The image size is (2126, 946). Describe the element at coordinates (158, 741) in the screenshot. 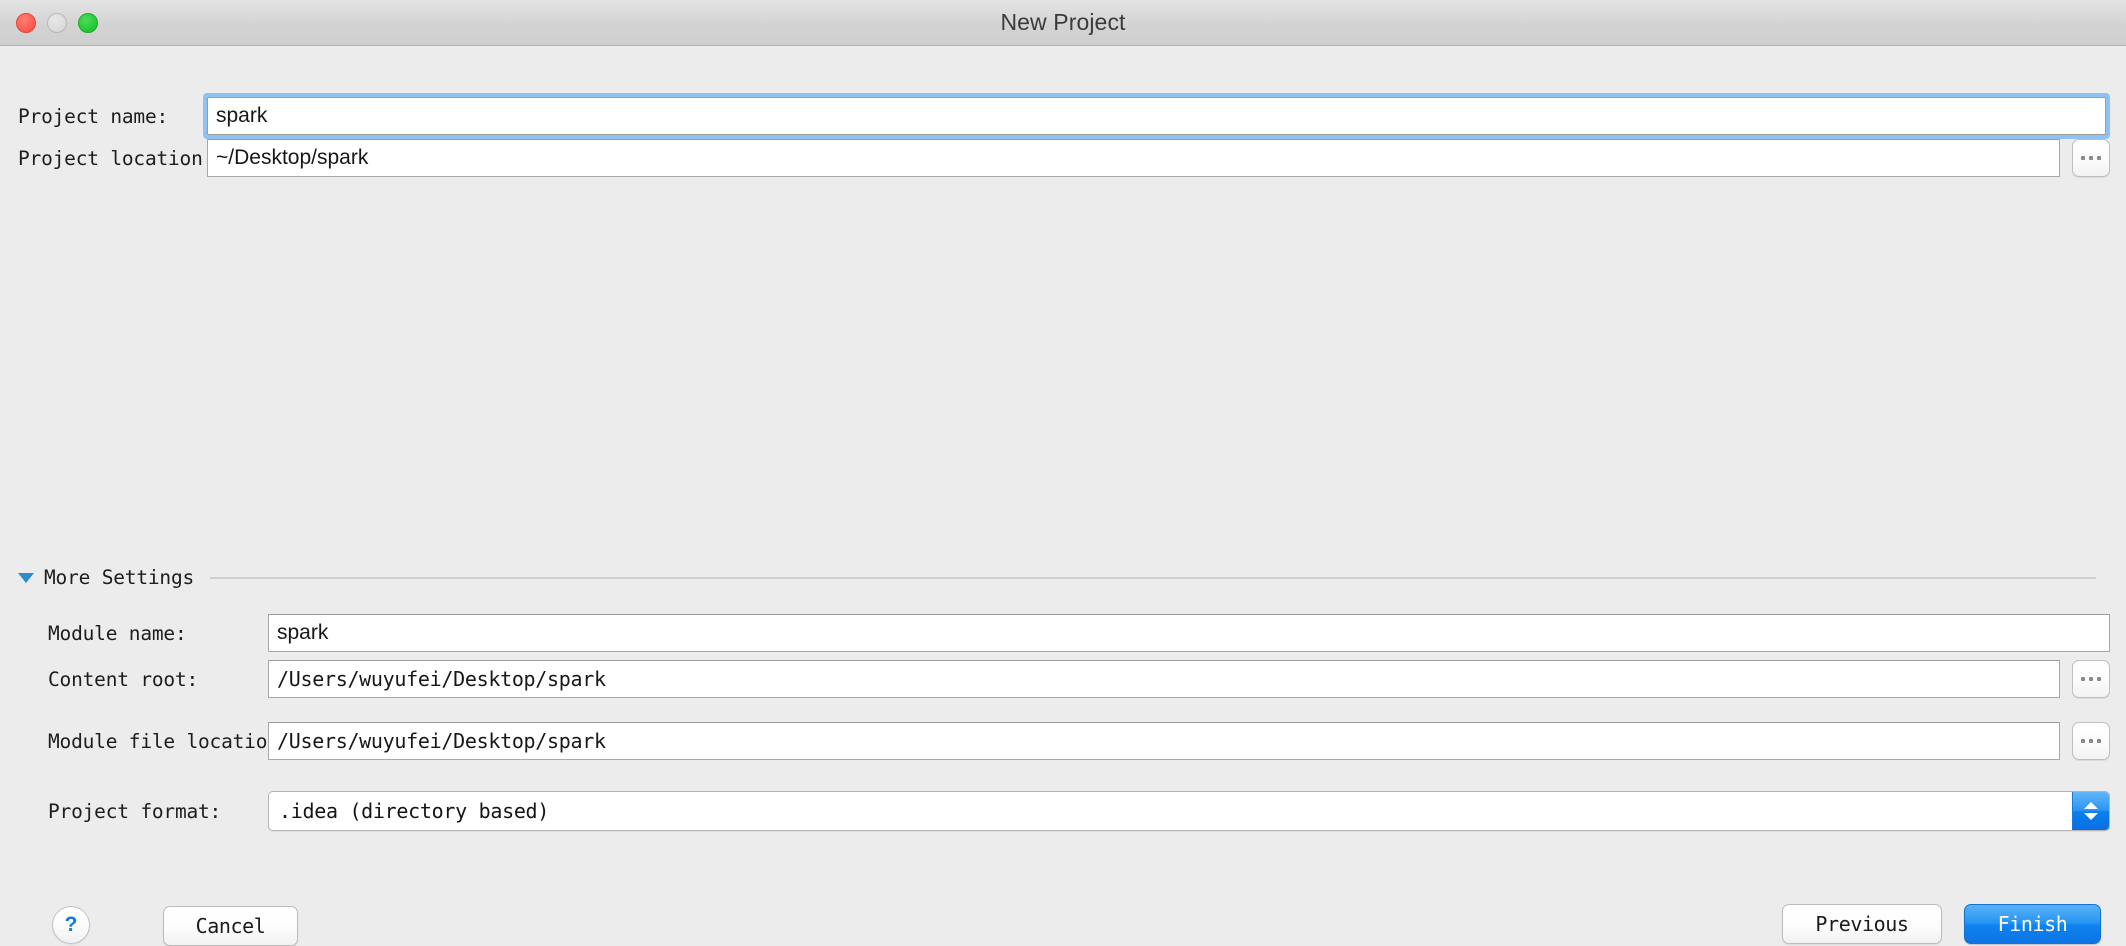

I see `module-file-location-label: Module file location:` at that location.